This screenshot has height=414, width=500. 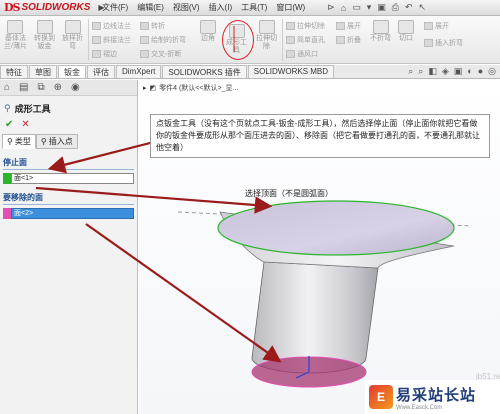 What do you see at coordinates (315, 317) in the screenshot?
I see `cylinder-body` at bounding box center [315, 317].